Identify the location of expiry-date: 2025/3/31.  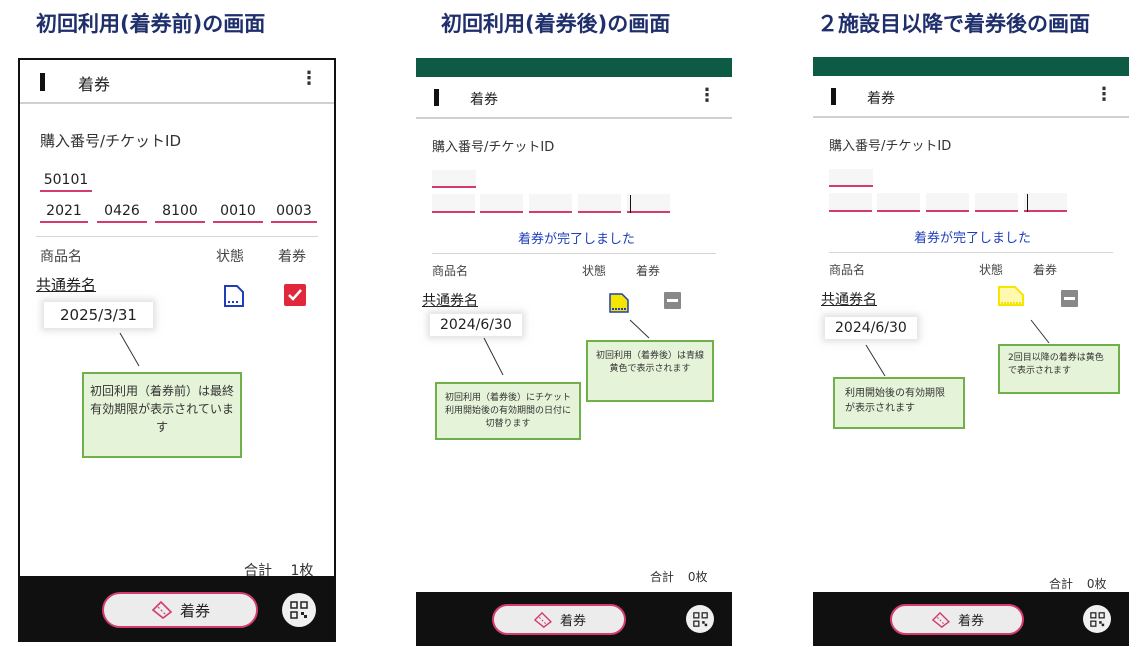
(98, 315).